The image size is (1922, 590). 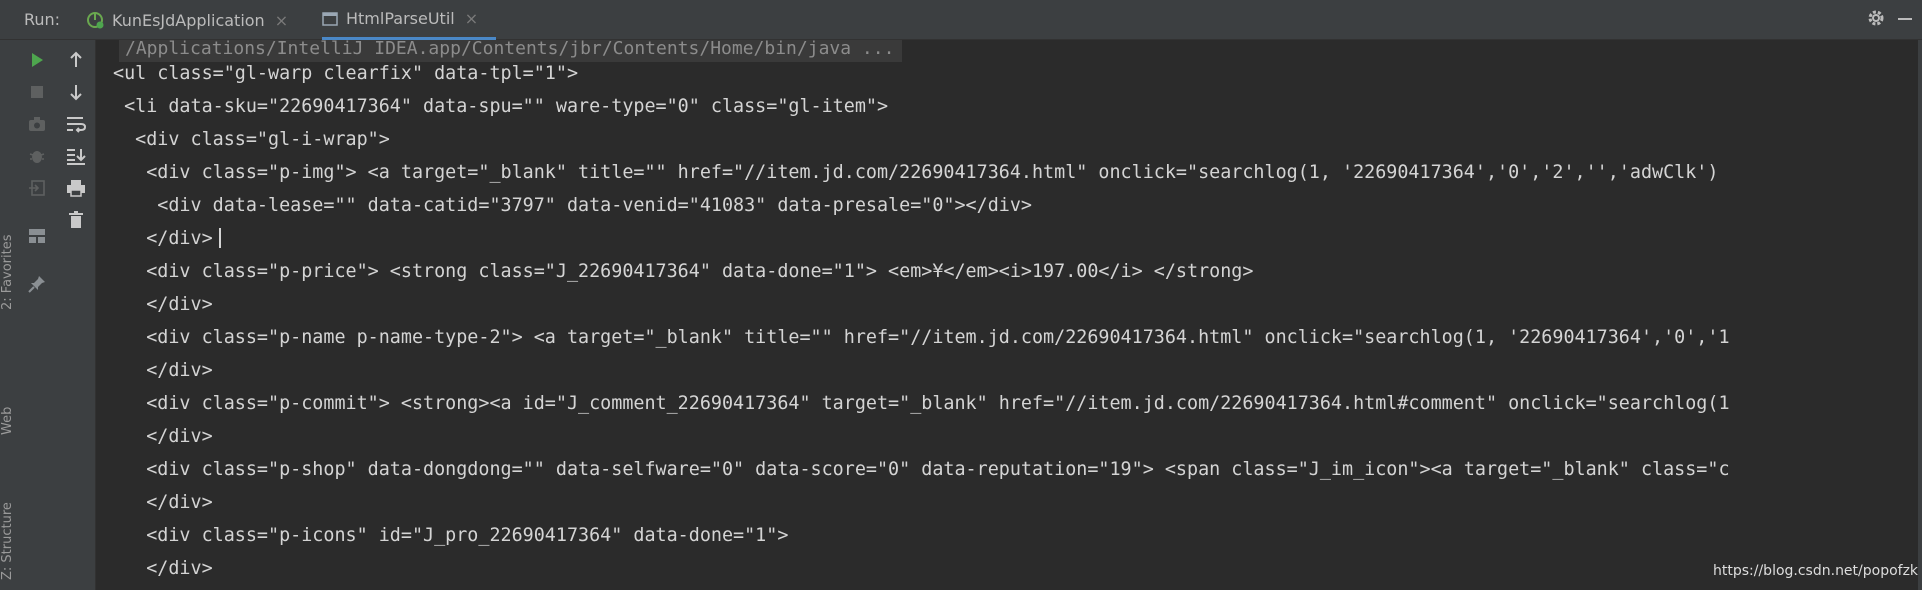 I want to click on soft-wrap-icon, so click(x=76, y=124).